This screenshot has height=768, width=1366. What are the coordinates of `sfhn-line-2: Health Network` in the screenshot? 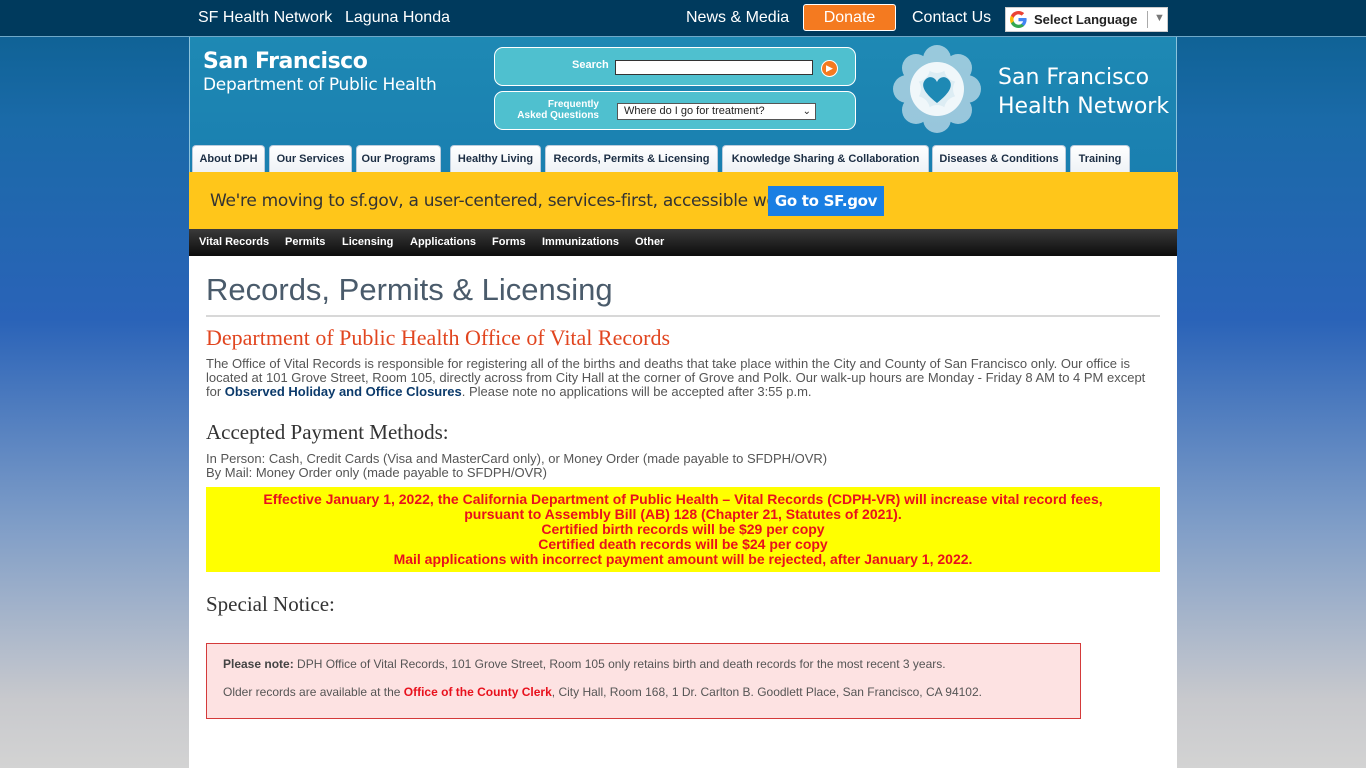 It's located at (1084, 106).